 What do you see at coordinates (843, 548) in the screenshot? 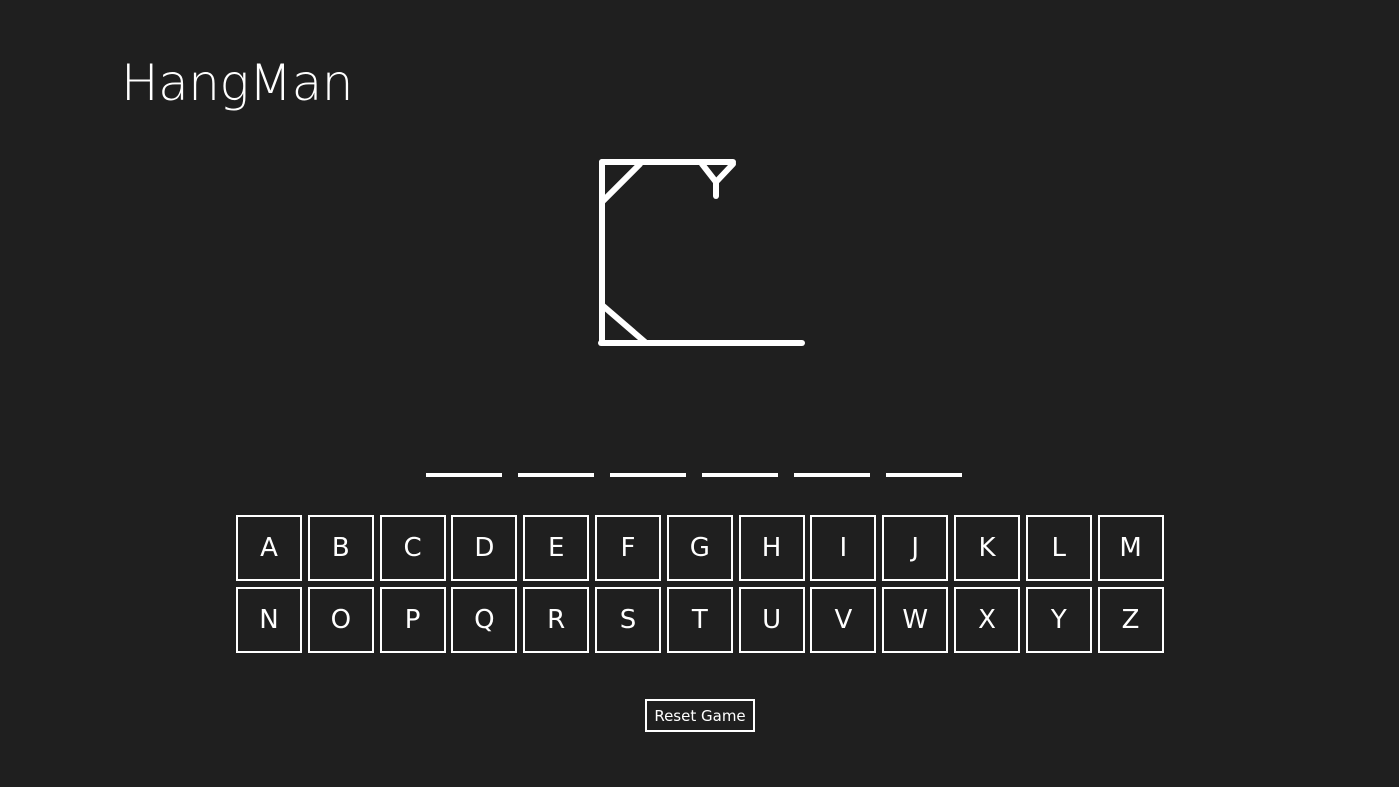
I see `letter-key-i: I` at bounding box center [843, 548].